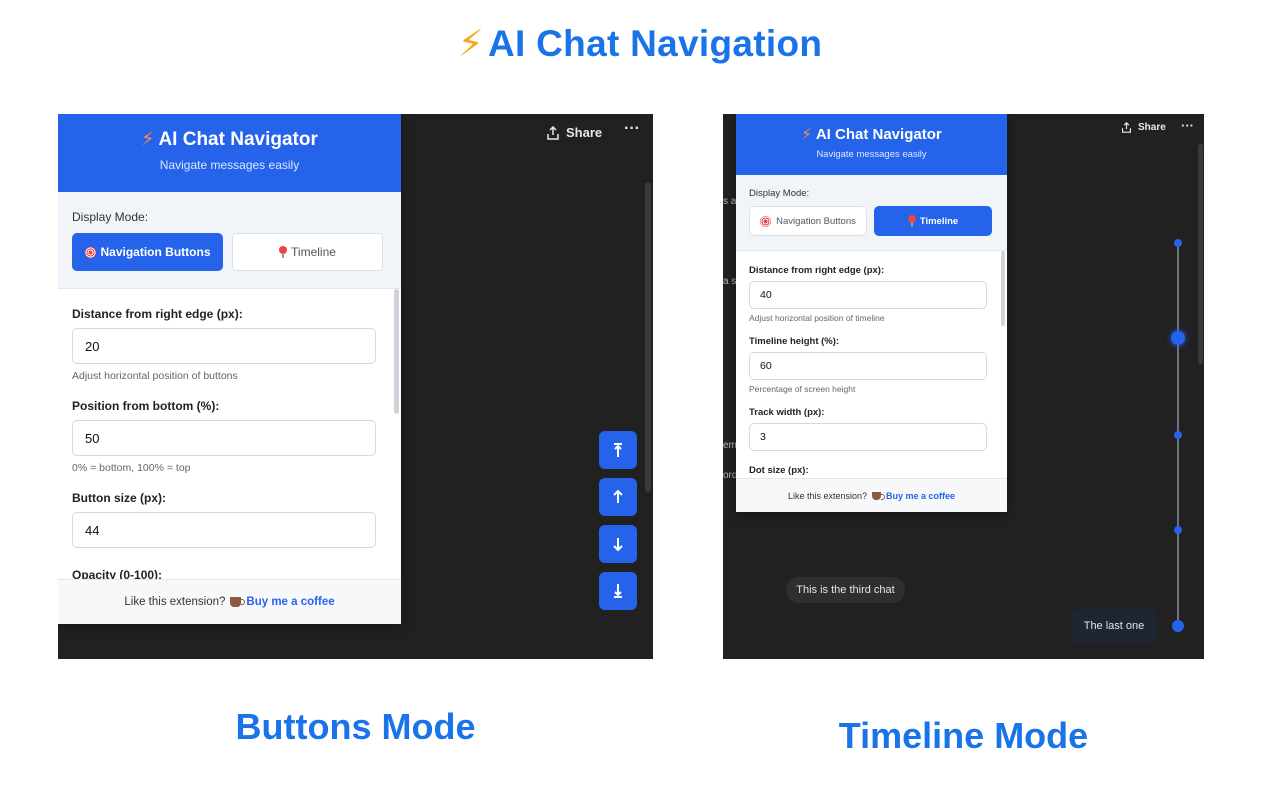 This screenshot has width=1280, height=800. I want to click on field-dot-size: Dot size (px):, so click(868, 470).